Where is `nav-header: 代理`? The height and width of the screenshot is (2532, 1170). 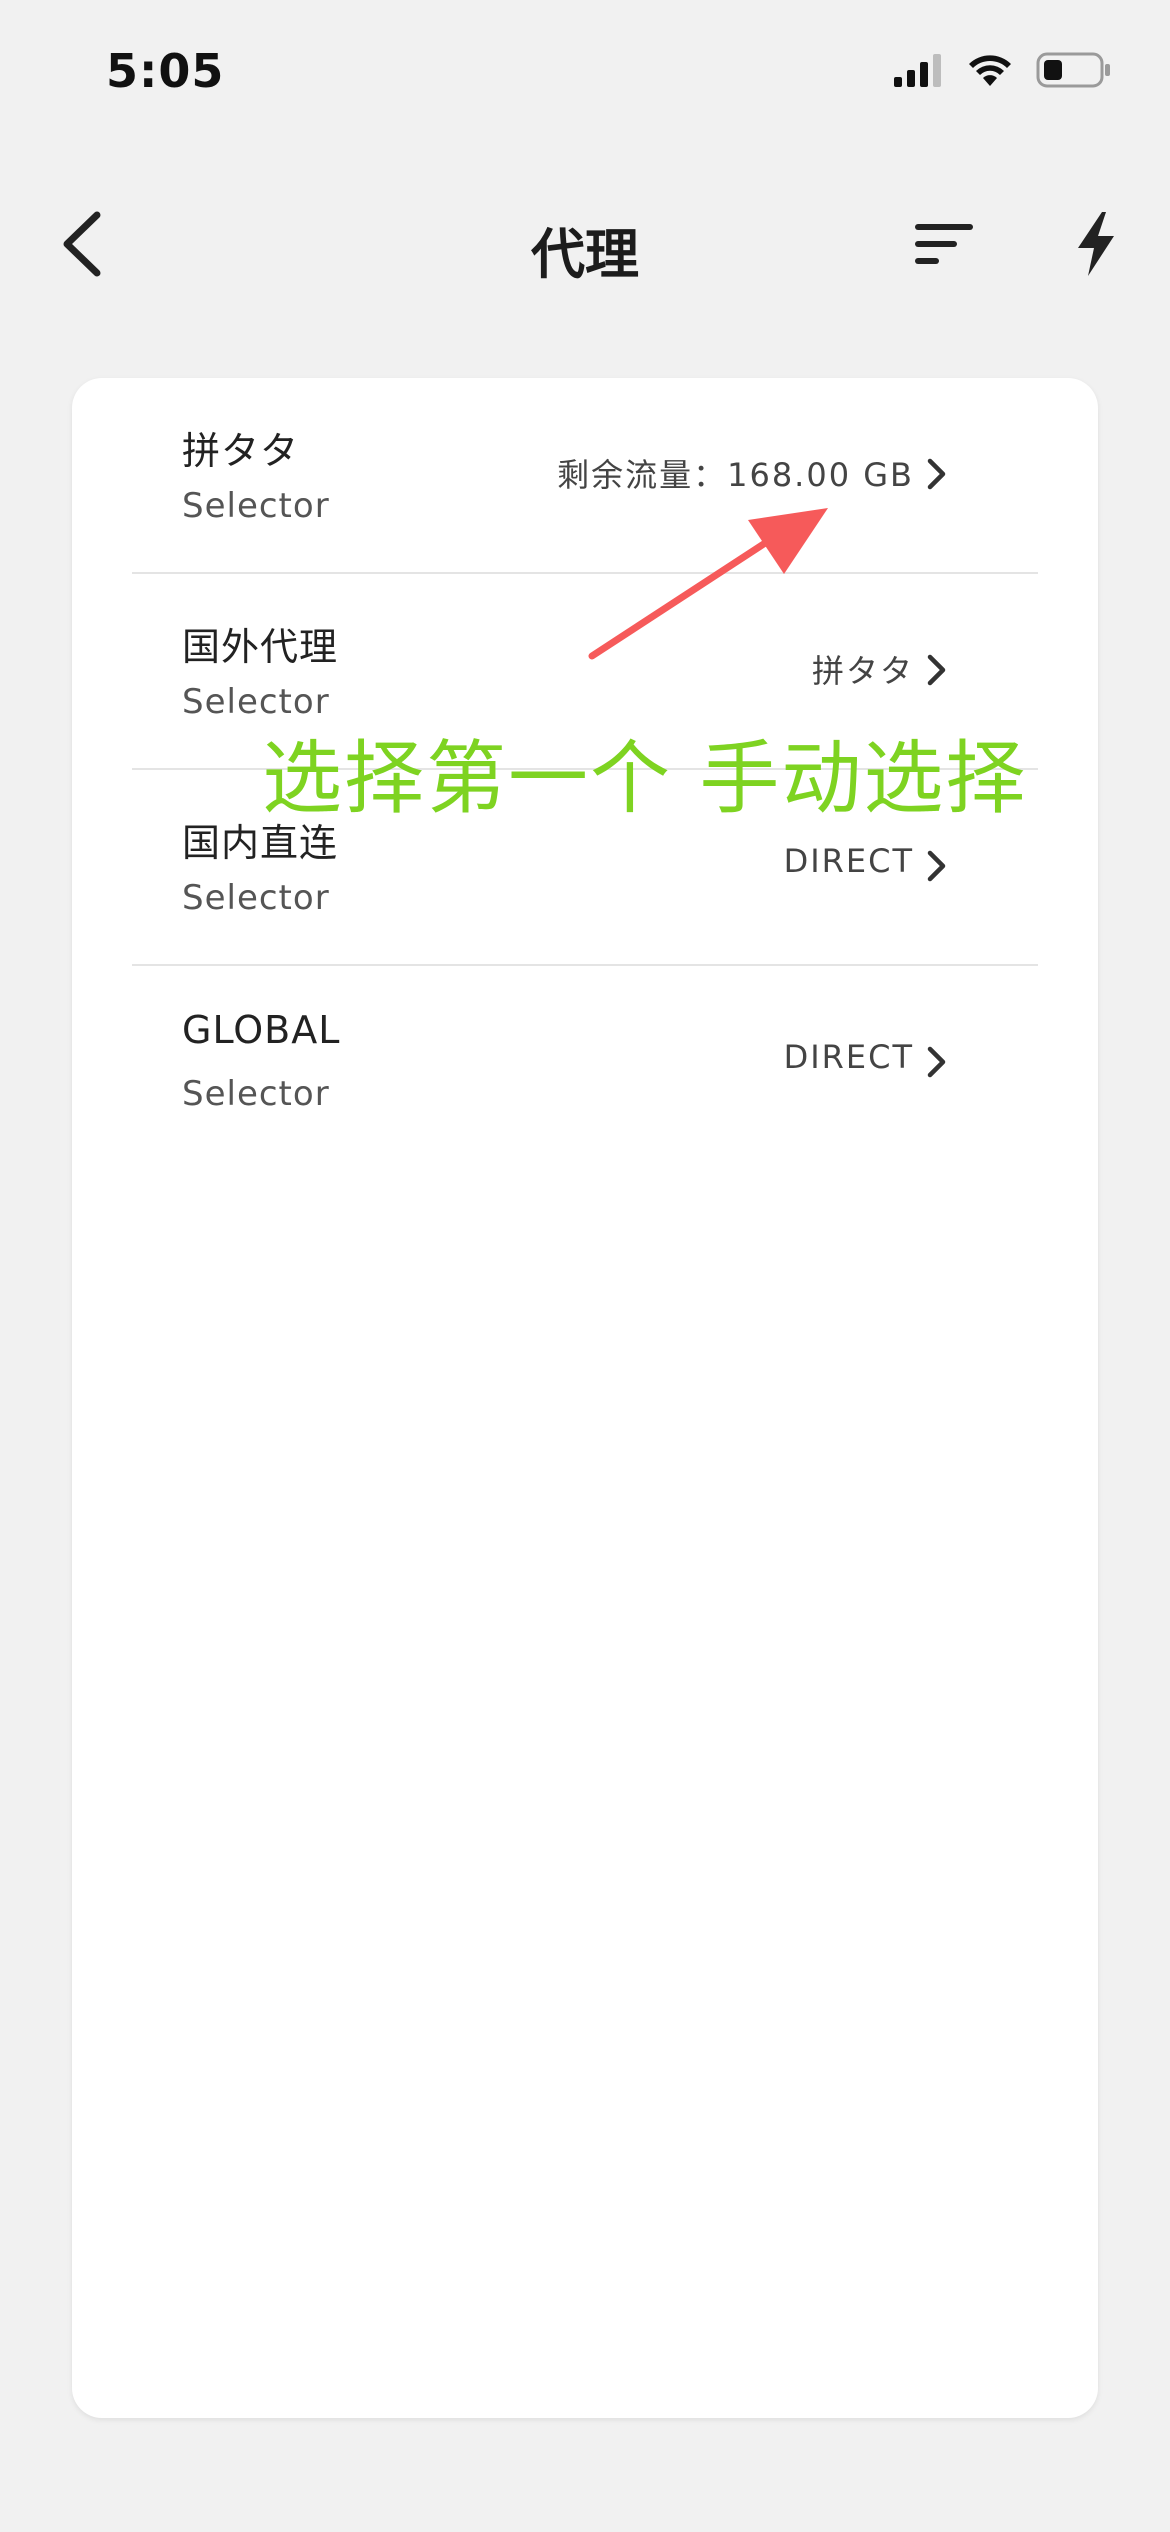 nav-header: 代理 is located at coordinates (585, 245).